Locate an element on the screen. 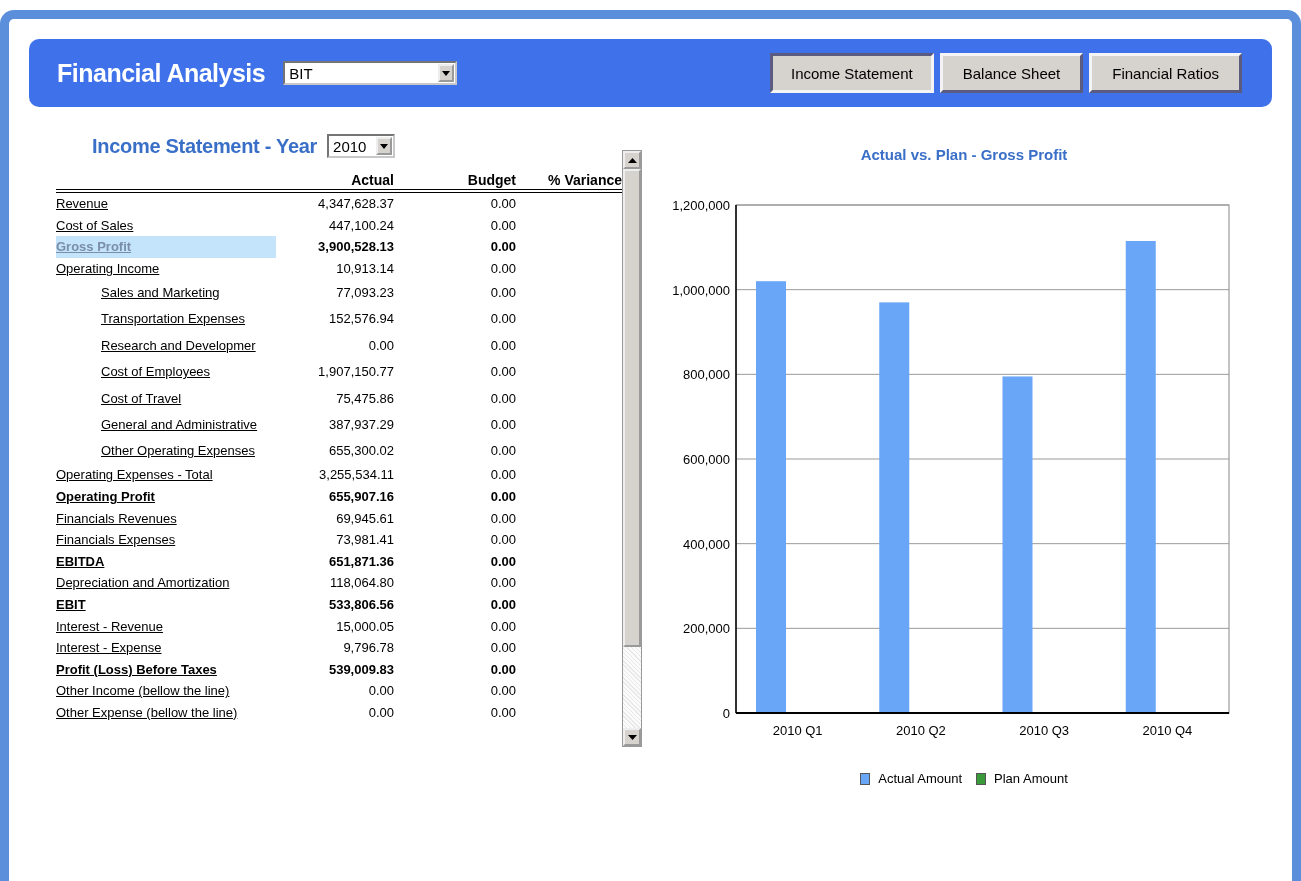  legend-label: Actual Amount is located at coordinates (920, 778).